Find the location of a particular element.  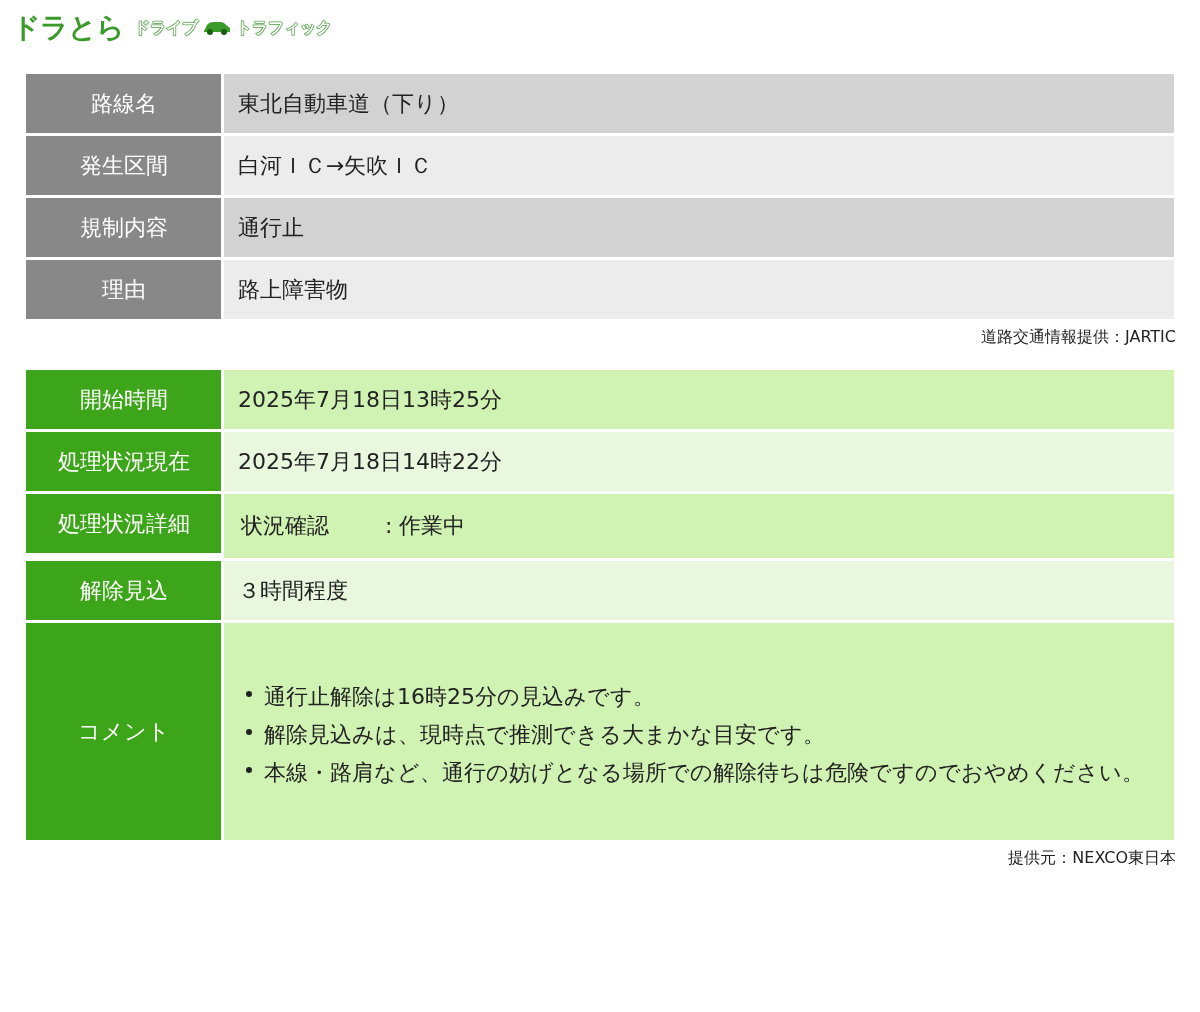

table-cell: 東北自動車道（下り） is located at coordinates (699, 103).